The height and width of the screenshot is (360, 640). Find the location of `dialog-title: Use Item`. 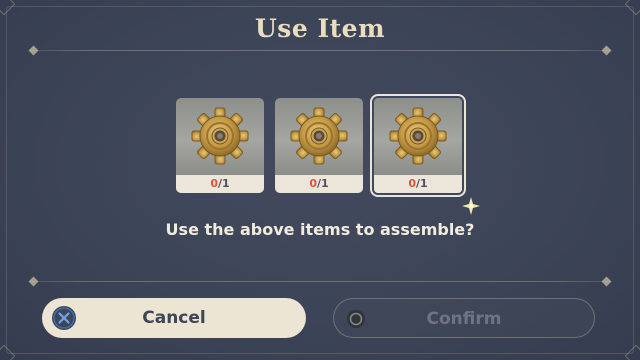

dialog-title: Use Item is located at coordinates (320, 28).